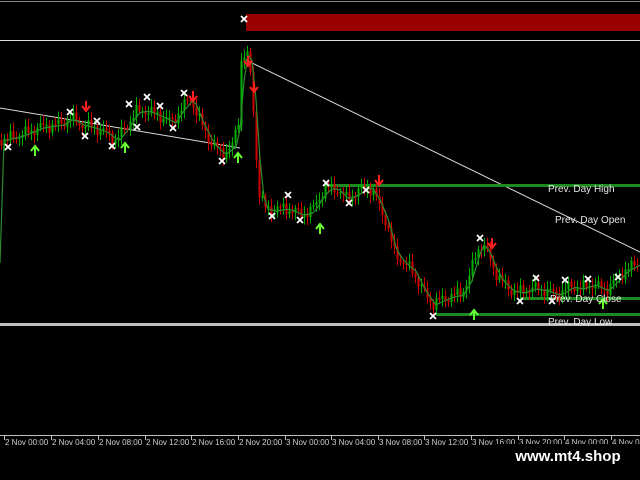  What do you see at coordinates (401, 442) in the screenshot?
I see `time-axis-label: 3 Nov 08:00` at bounding box center [401, 442].